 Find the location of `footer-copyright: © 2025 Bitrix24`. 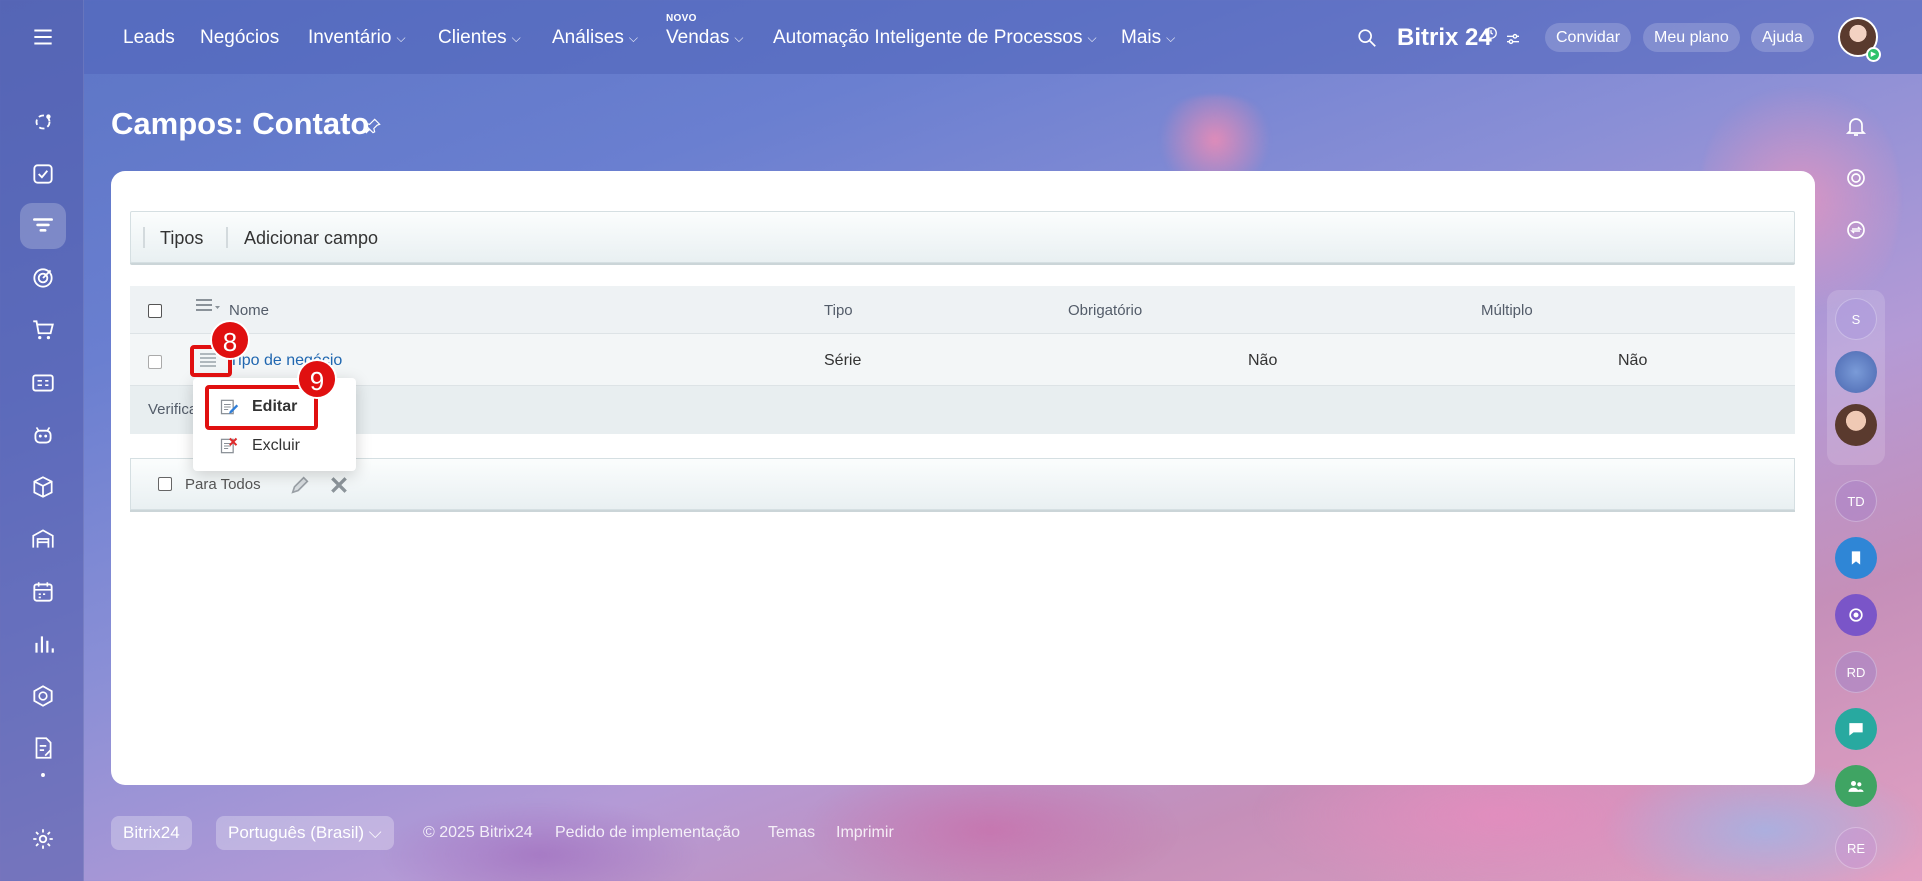

footer-copyright: © 2025 Bitrix24 is located at coordinates (478, 832).